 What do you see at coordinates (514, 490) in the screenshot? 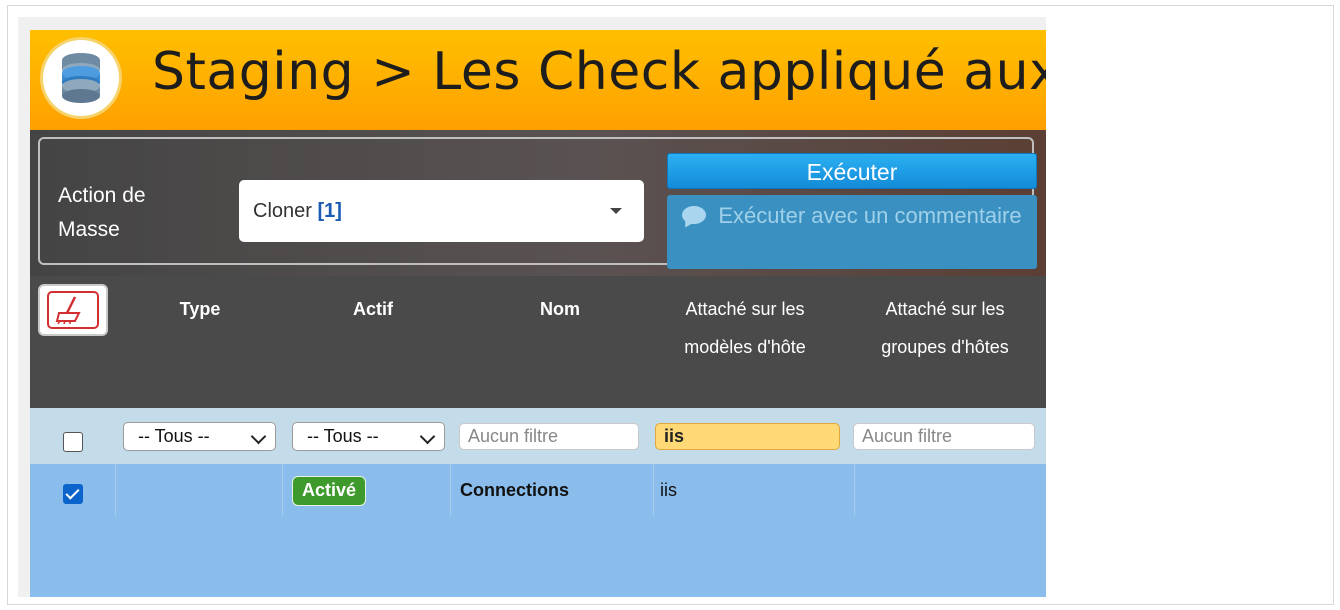
I see `cell-nom: Connections` at bounding box center [514, 490].